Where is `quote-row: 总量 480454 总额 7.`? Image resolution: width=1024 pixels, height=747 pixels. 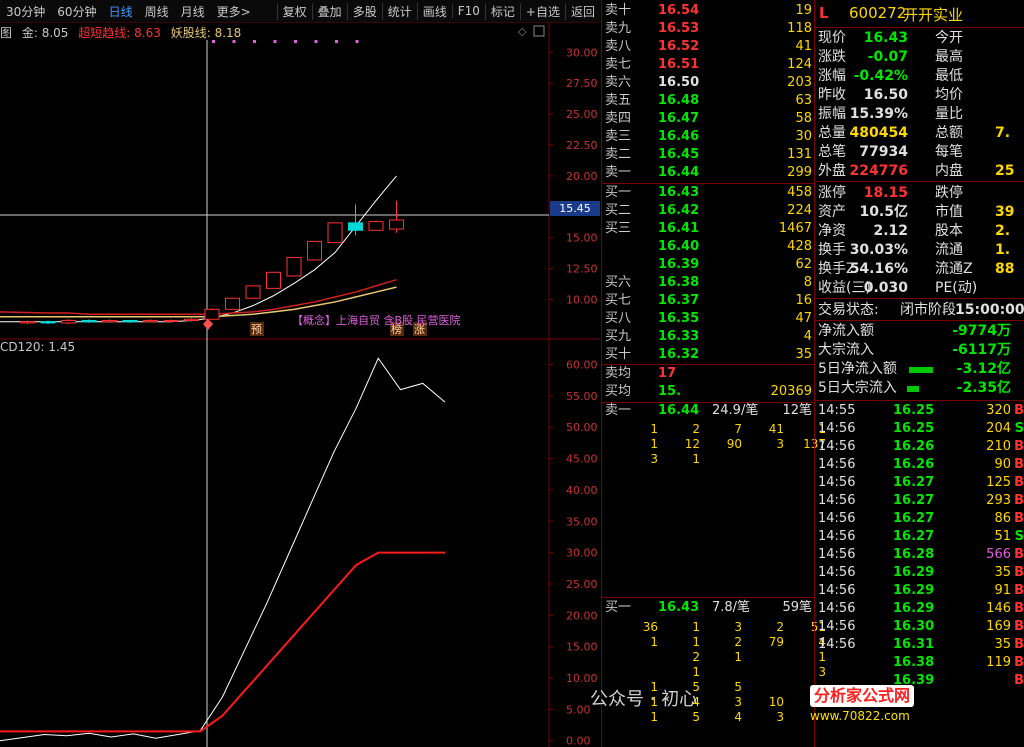
quote-row: 总量 480454 总额 7. is located at coordinates (919, 133).